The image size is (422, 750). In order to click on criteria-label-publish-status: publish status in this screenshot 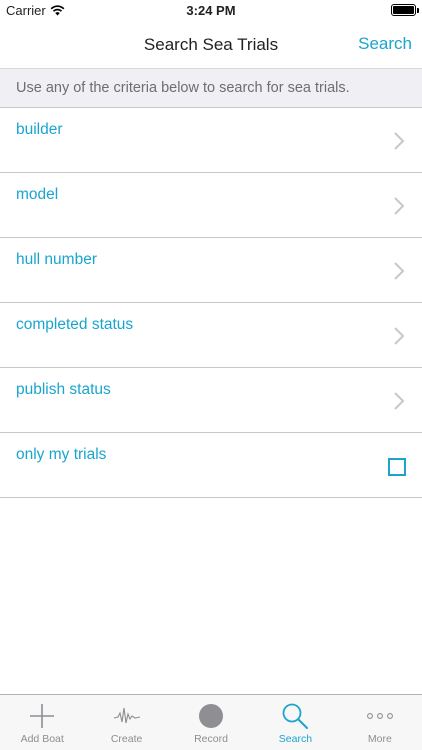, I will do `click(63, 389)`.